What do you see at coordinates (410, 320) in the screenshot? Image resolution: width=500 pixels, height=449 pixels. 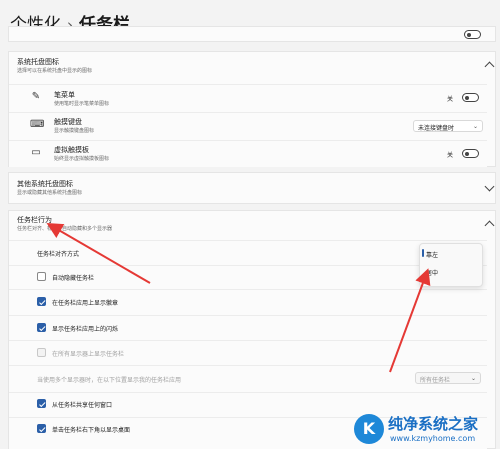 I see `annotation-arrow-center` at bounding box center [410, 320].